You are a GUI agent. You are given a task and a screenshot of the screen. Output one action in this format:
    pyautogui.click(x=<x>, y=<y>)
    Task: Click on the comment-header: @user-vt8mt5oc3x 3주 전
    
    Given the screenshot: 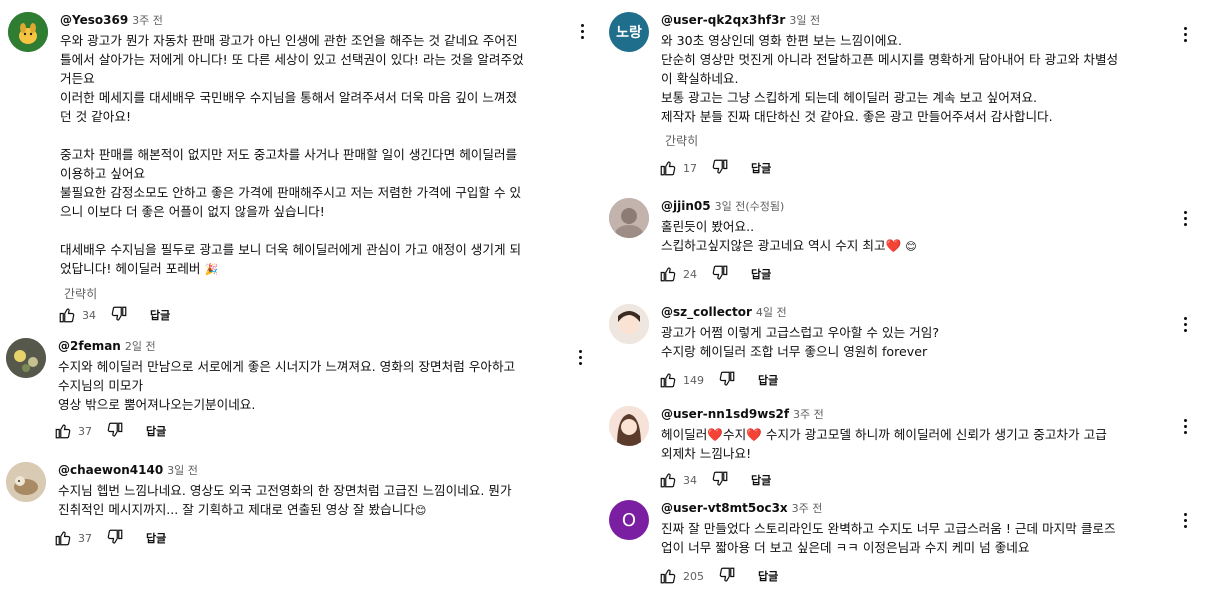 What is the action you would take?
    pyautogui.click(x=921, y=508)
    